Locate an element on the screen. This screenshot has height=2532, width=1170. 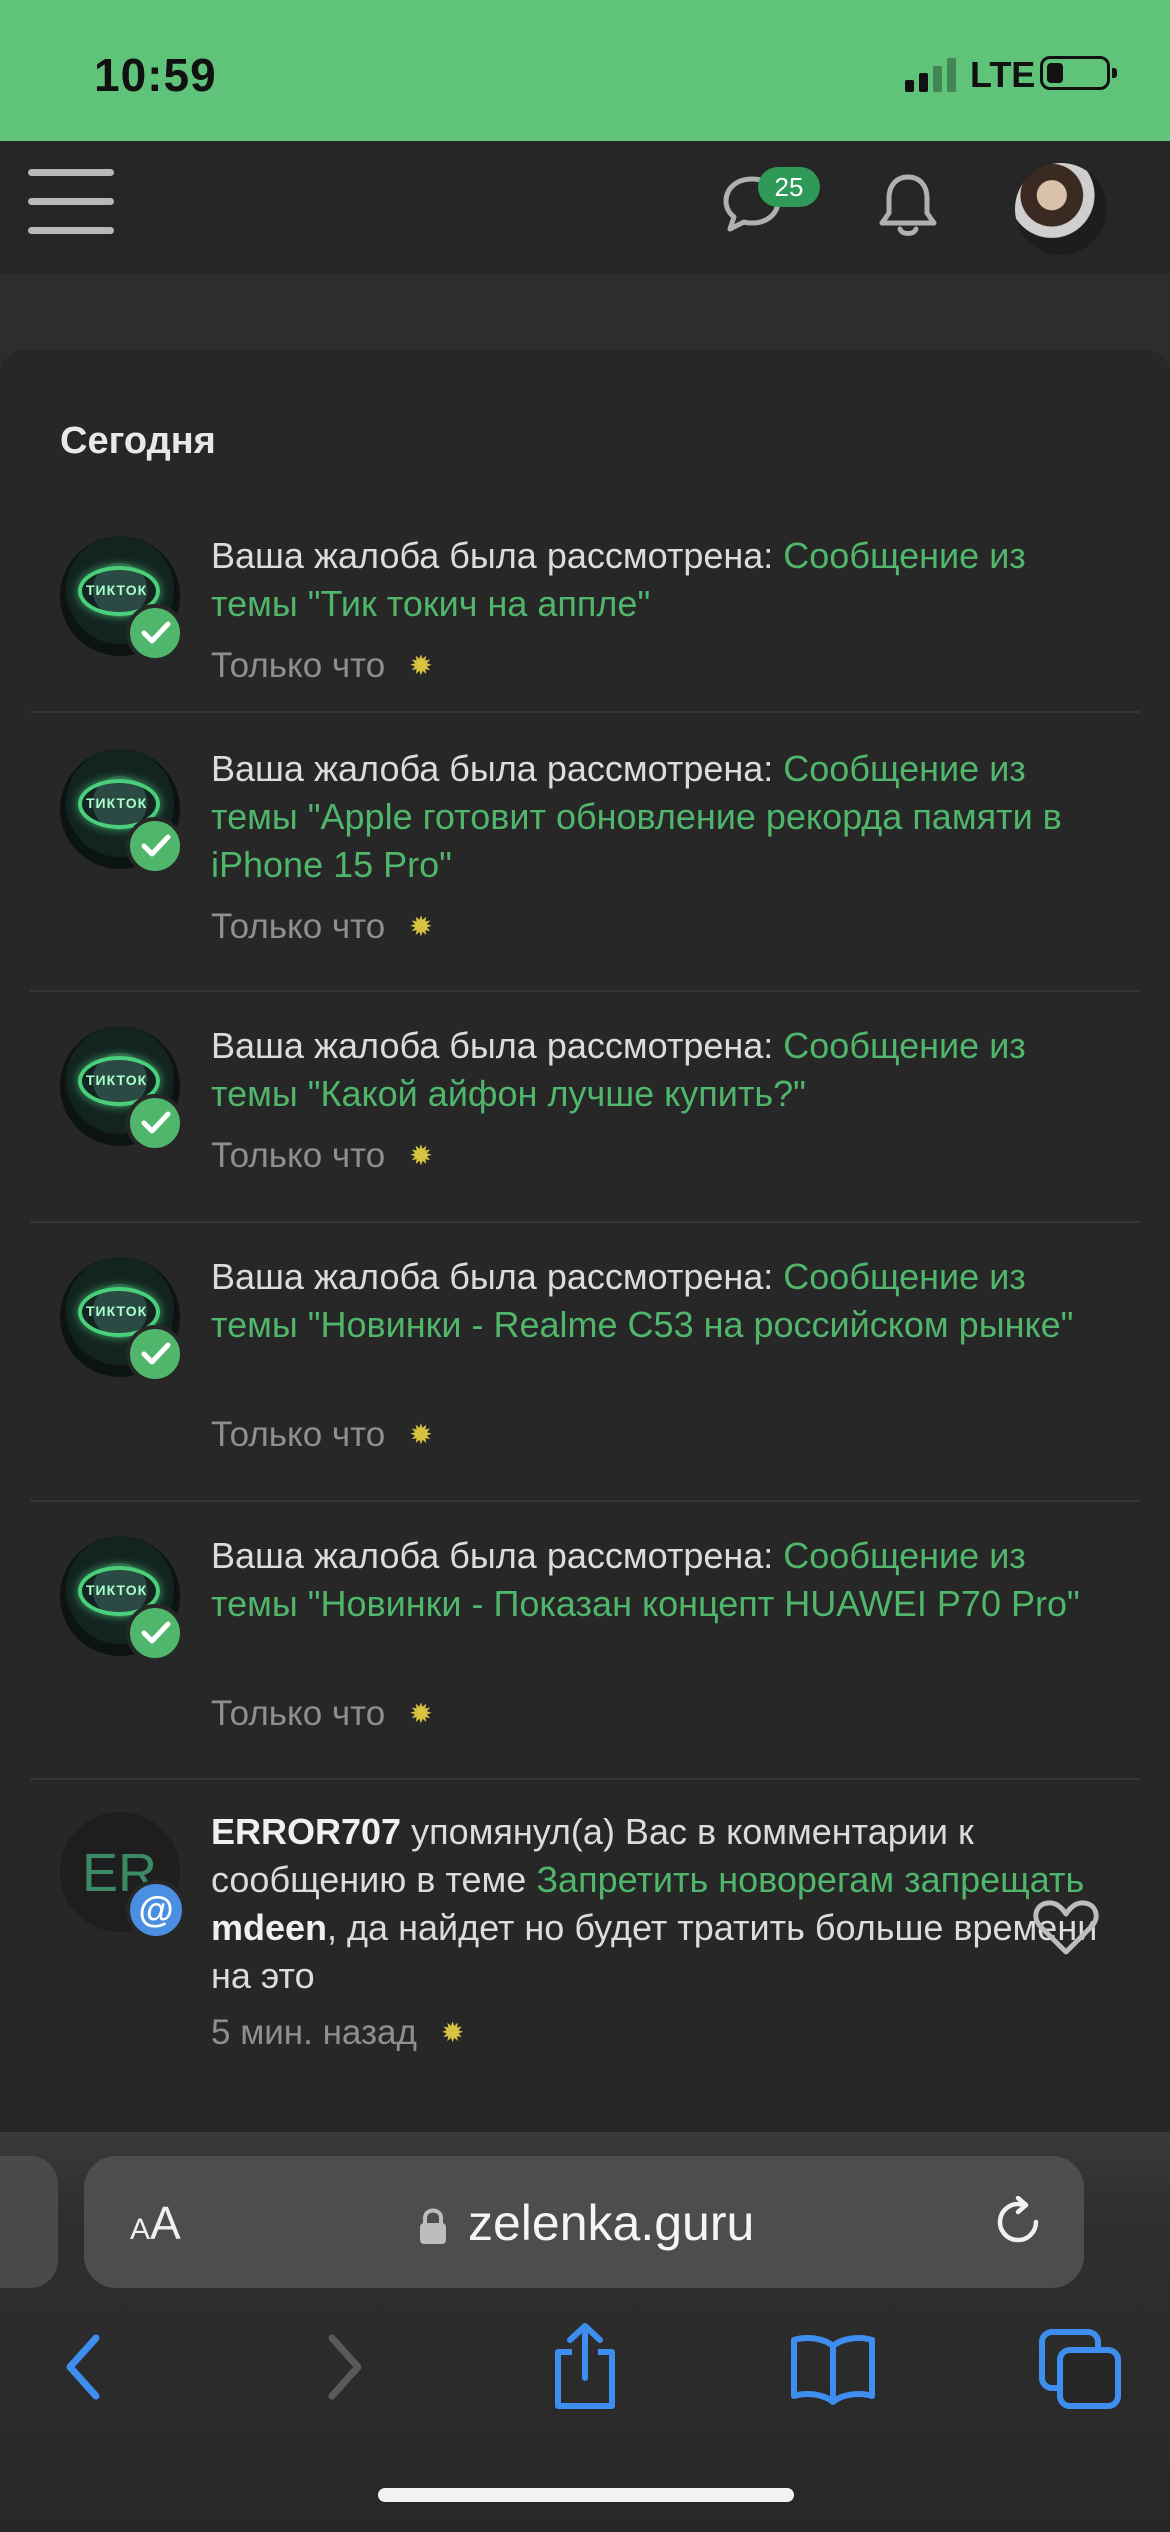
network-type: LTE is located at coordinates (1003, 74).